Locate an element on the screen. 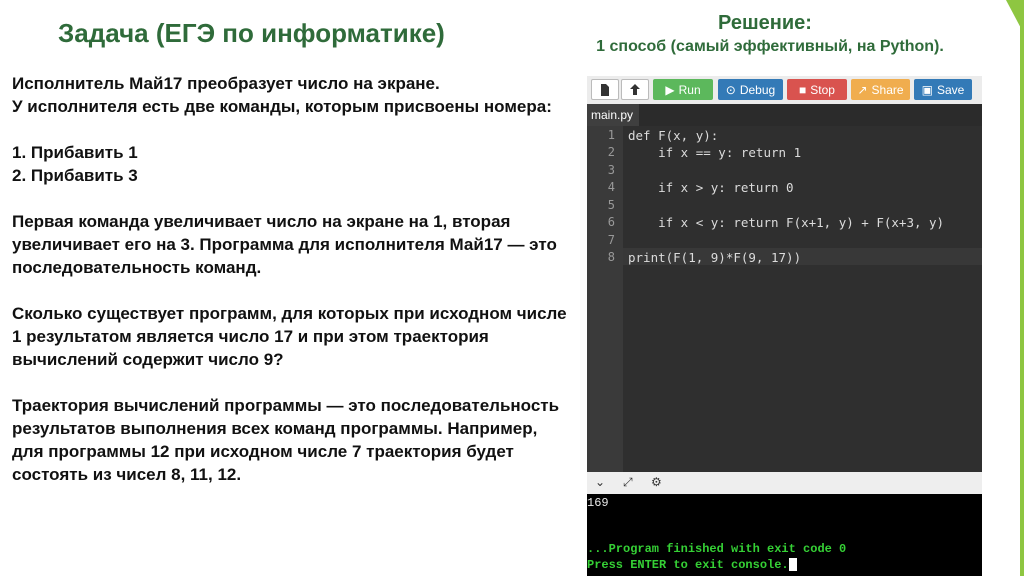 The image size is (1024, 576). play-icon: ▶ is located at coordinates (670, 89).